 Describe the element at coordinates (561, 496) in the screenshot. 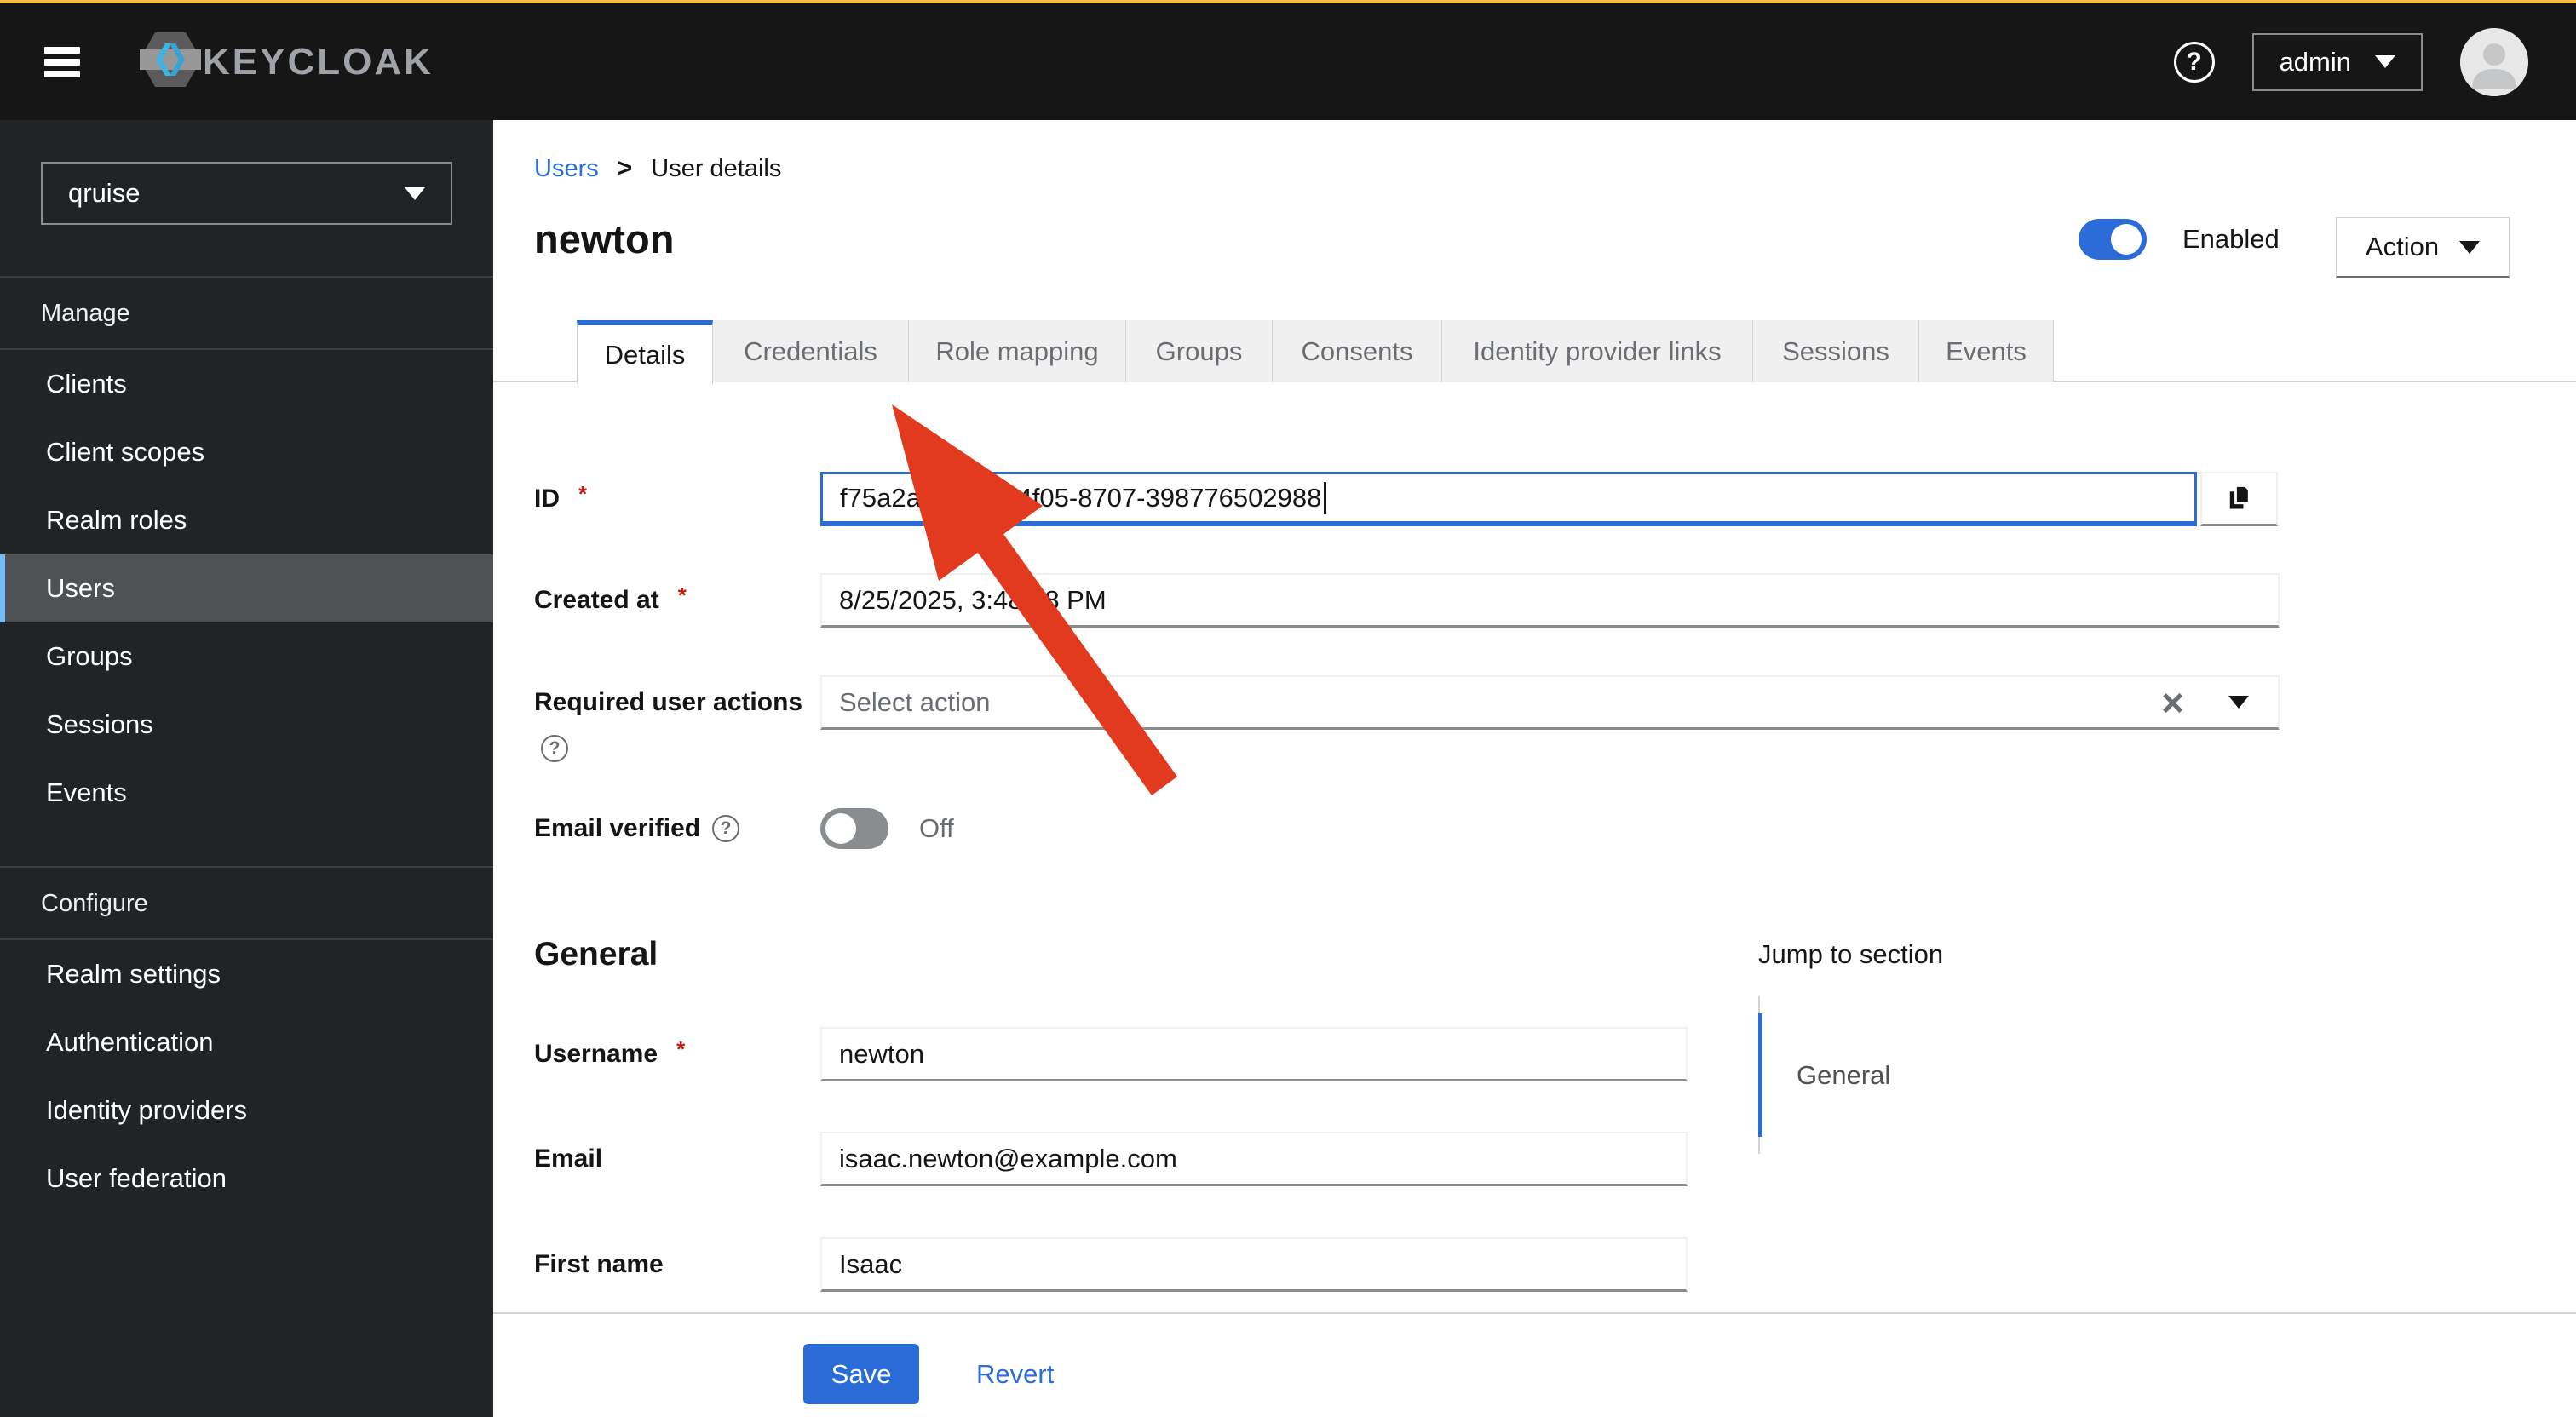

I see `id-label: ID *` at that location.